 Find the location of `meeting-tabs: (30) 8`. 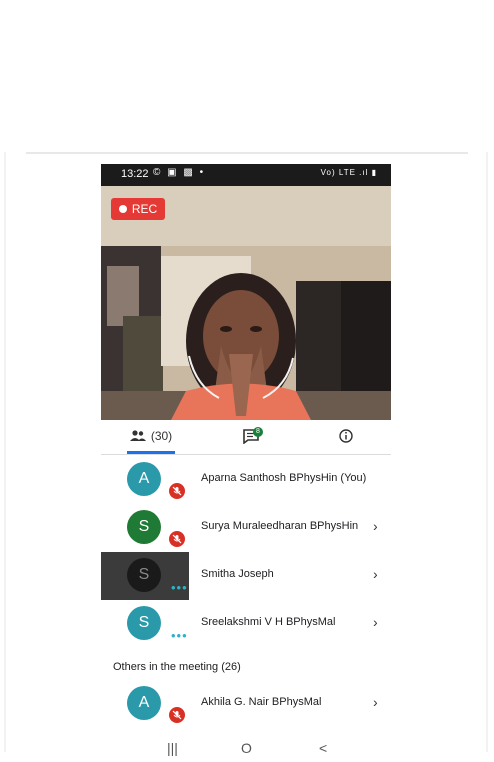

meeting-tabs: (30) 8 is located at coordinates (246, 437).